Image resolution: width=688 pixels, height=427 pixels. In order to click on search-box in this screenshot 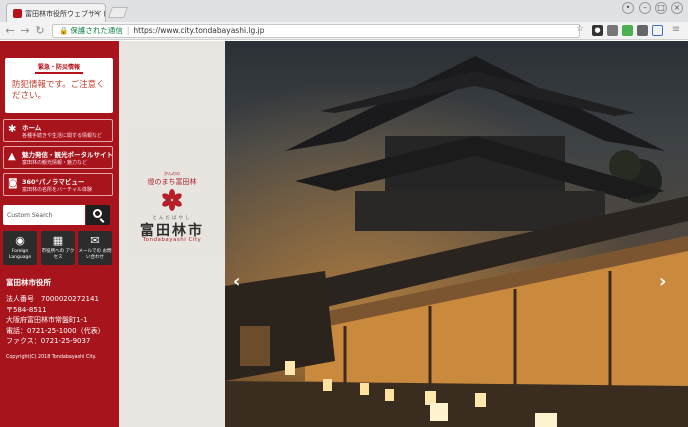, I will do `click(44, 215)`.